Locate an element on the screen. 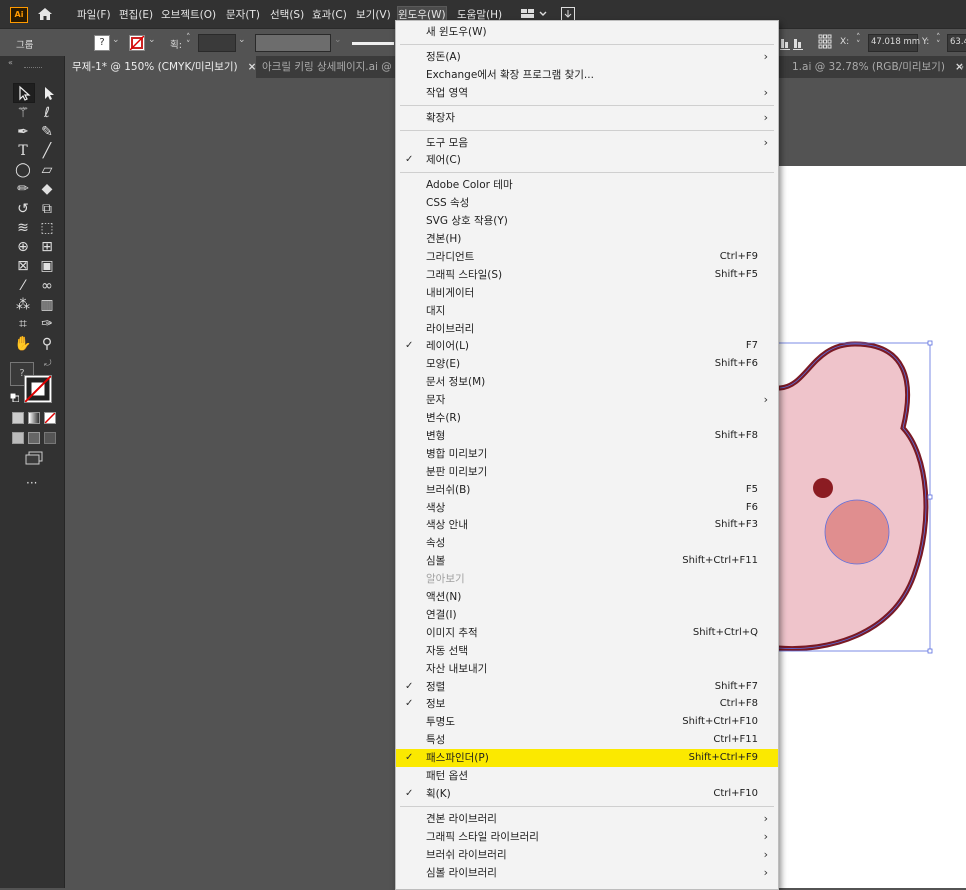 Image resolution: width=966 pixels, height=890 pixels. tab-acrylic-keyring: 아크릴 키링 상세페이지.ai @ is located at coordinates (332, 67).